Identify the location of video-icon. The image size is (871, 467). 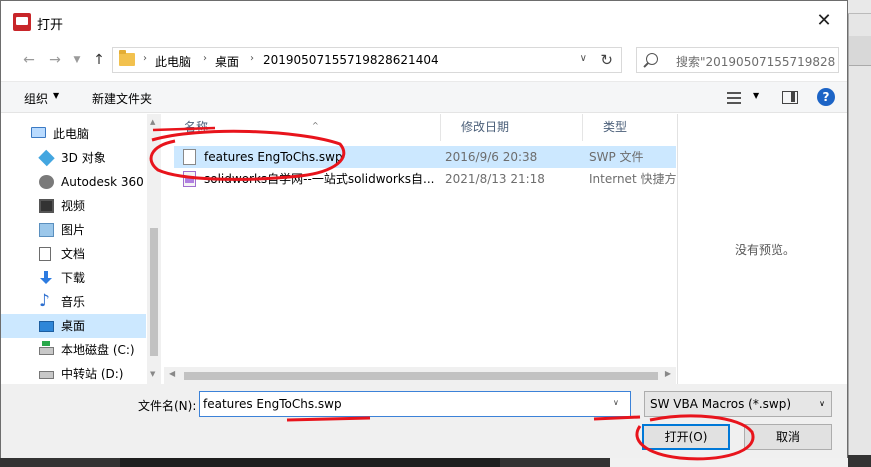
(46, 206).